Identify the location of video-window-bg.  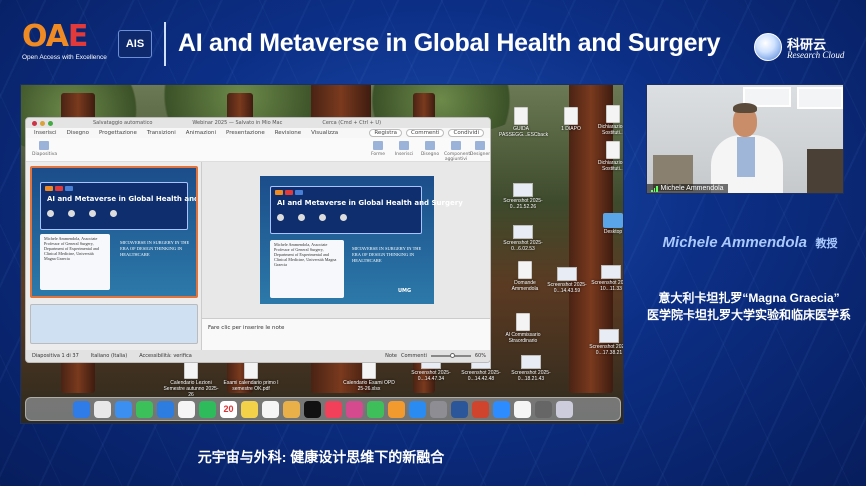
(820, 98).